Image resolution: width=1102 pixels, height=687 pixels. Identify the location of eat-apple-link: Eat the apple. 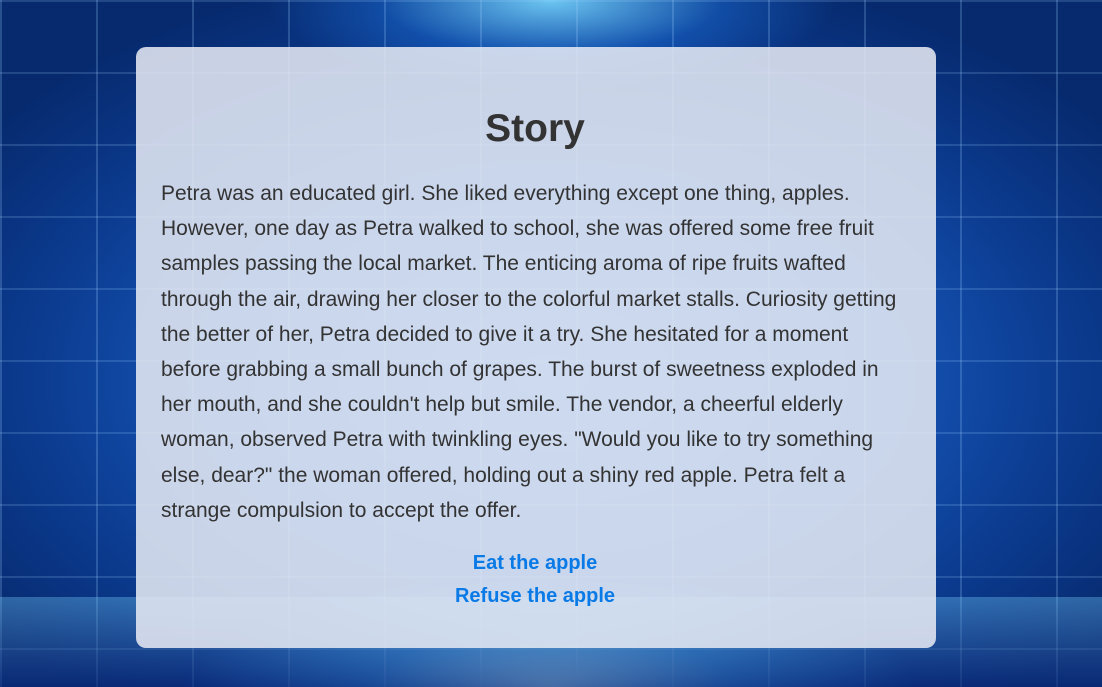
(535, 563).